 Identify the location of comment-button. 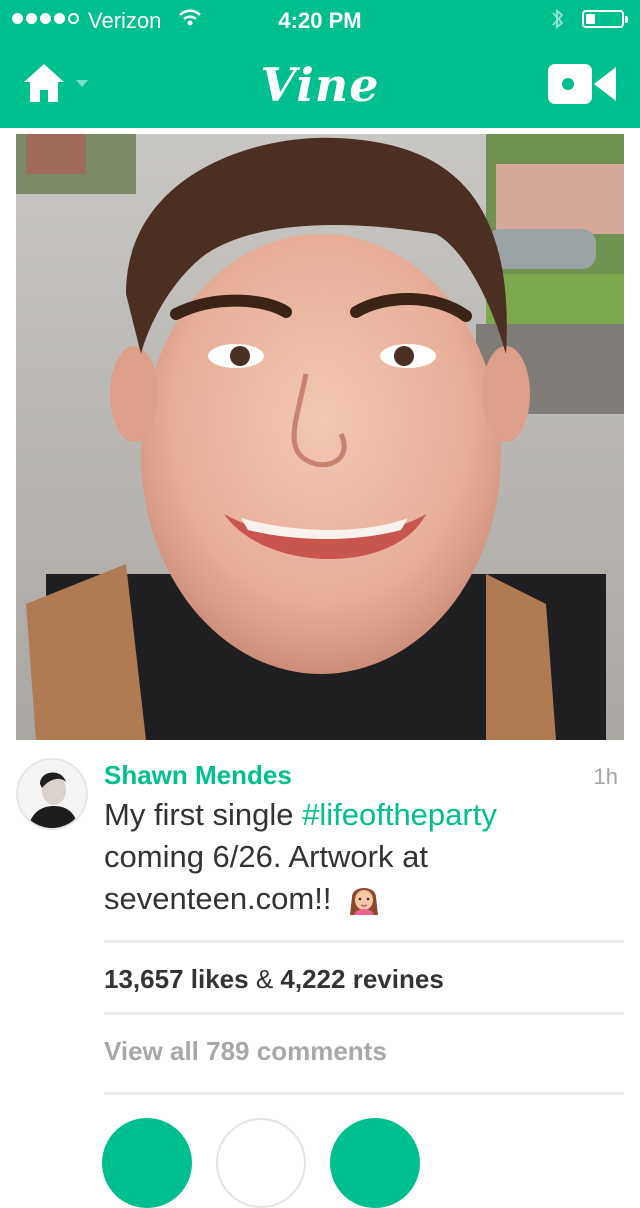
(261, 1163).